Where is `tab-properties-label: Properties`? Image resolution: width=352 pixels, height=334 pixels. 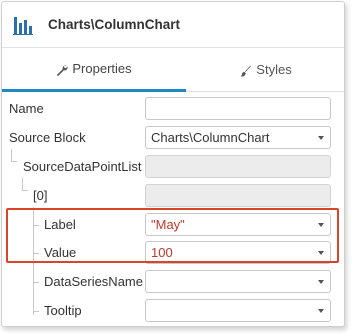 tab-properties-label: Properties is located at coordinates (102, 68).